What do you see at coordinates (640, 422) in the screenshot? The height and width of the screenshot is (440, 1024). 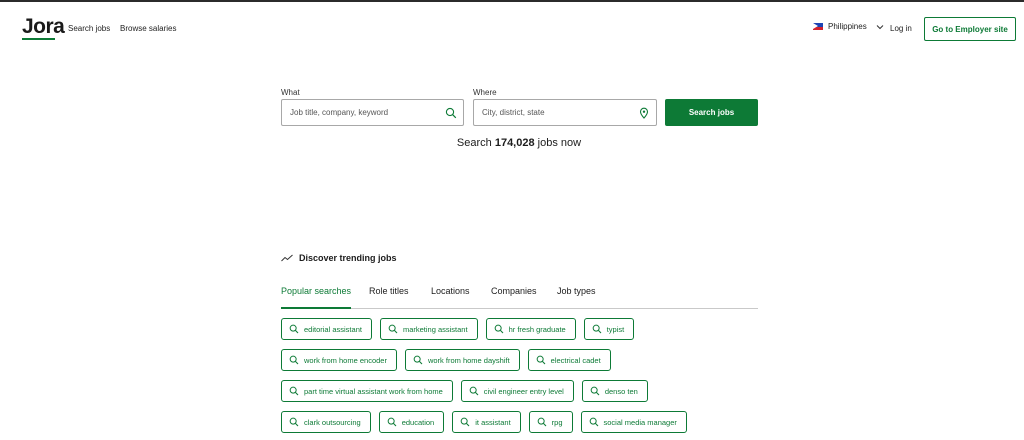 I see `chip-label: social media manager` at bounding box center [640, 422].